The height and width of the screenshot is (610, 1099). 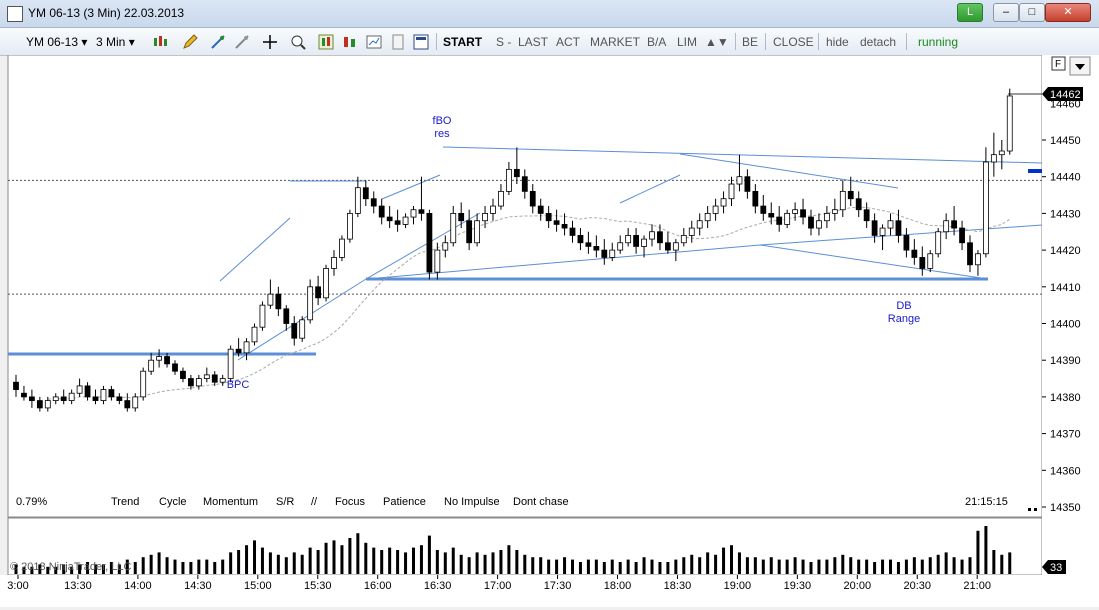 I want to click on time-tick-label: 15:00, so click(x=258, y=586).